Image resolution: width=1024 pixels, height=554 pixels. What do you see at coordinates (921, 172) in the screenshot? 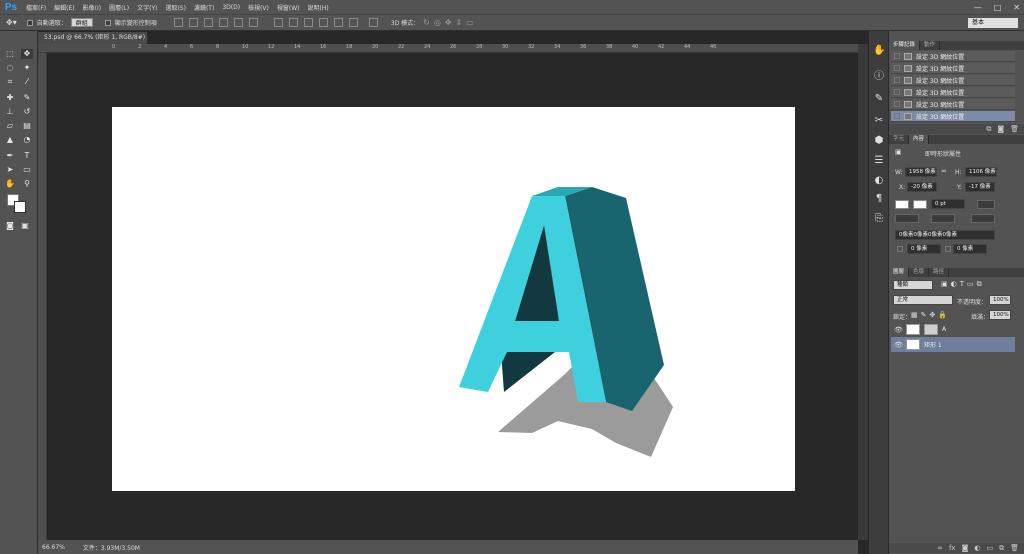
I see `width-field: 1958 像素` at bounding box center [921, 172].